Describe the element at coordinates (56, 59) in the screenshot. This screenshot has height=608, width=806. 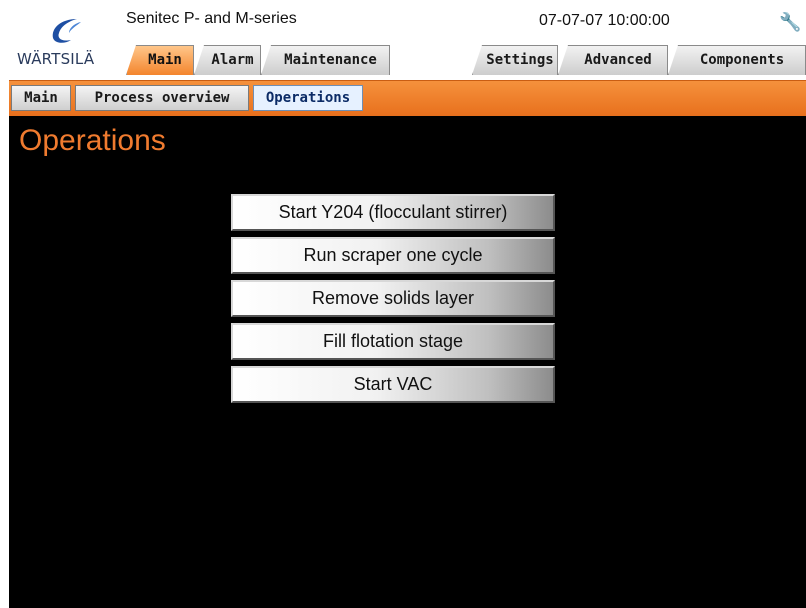
I see `logo-text: WÄRTSILÄ` at that location.